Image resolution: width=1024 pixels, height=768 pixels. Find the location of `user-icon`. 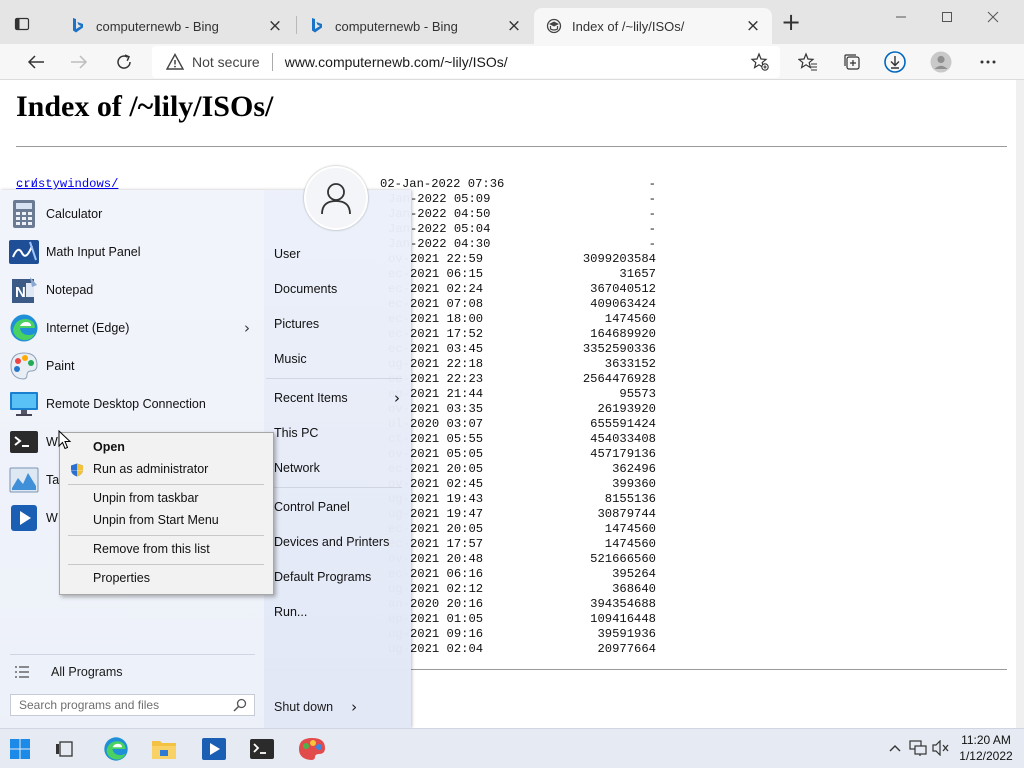

user-icon is located at coordinates (336, 199).